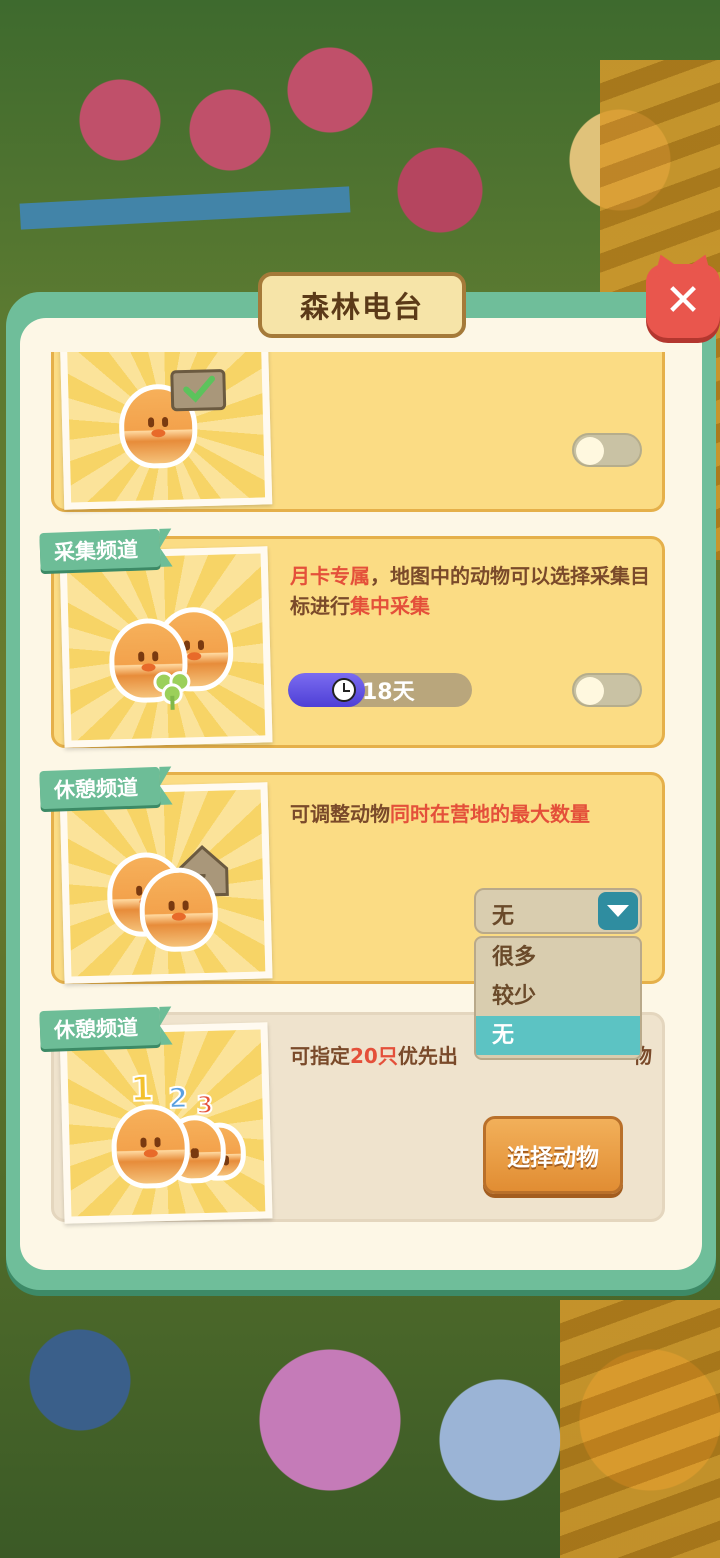  I want to click on desc-part: 可调整动物, so click(340, 814).